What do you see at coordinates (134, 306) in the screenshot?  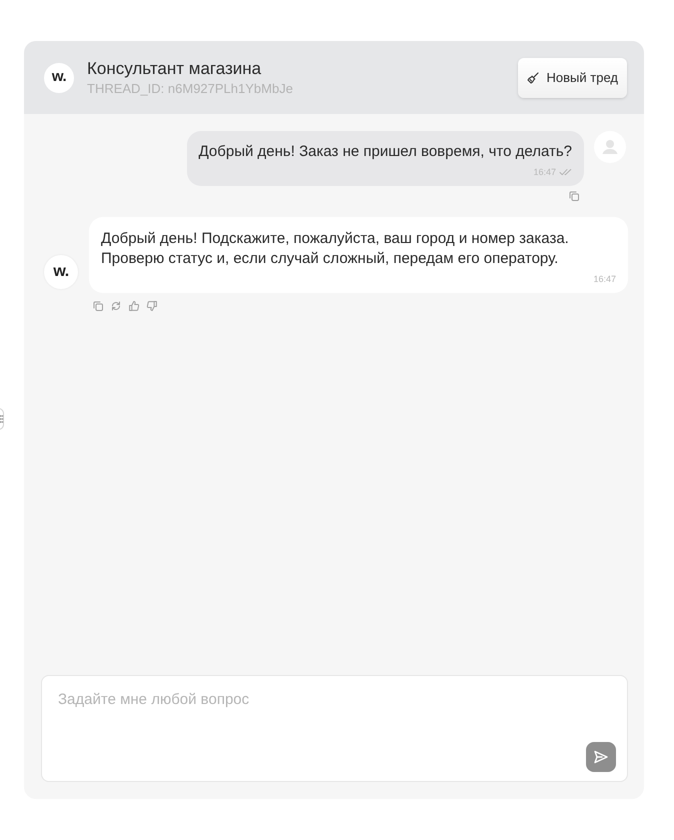 I see `thumbs-up-icon` at bounding box center [134, 306].